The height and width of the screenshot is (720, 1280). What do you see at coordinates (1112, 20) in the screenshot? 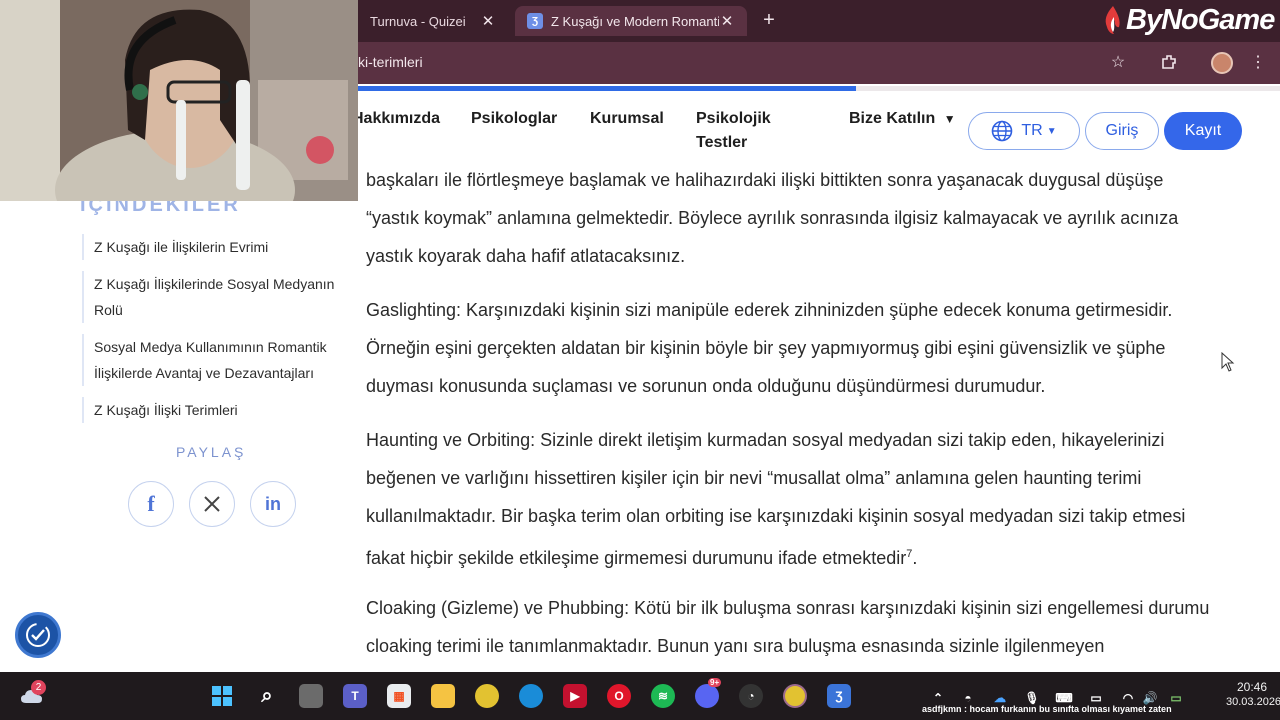
I see `flame-icon` at bounding box center [1112, 20].